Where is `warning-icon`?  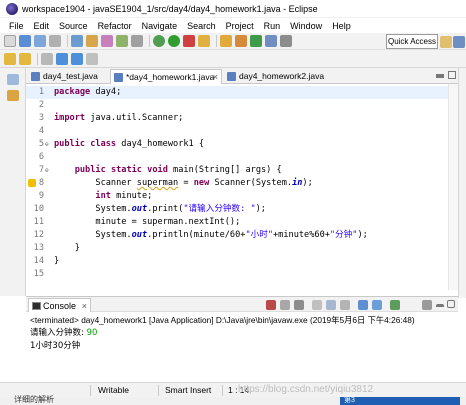
warning-icon is located at coordinates (32, 183).